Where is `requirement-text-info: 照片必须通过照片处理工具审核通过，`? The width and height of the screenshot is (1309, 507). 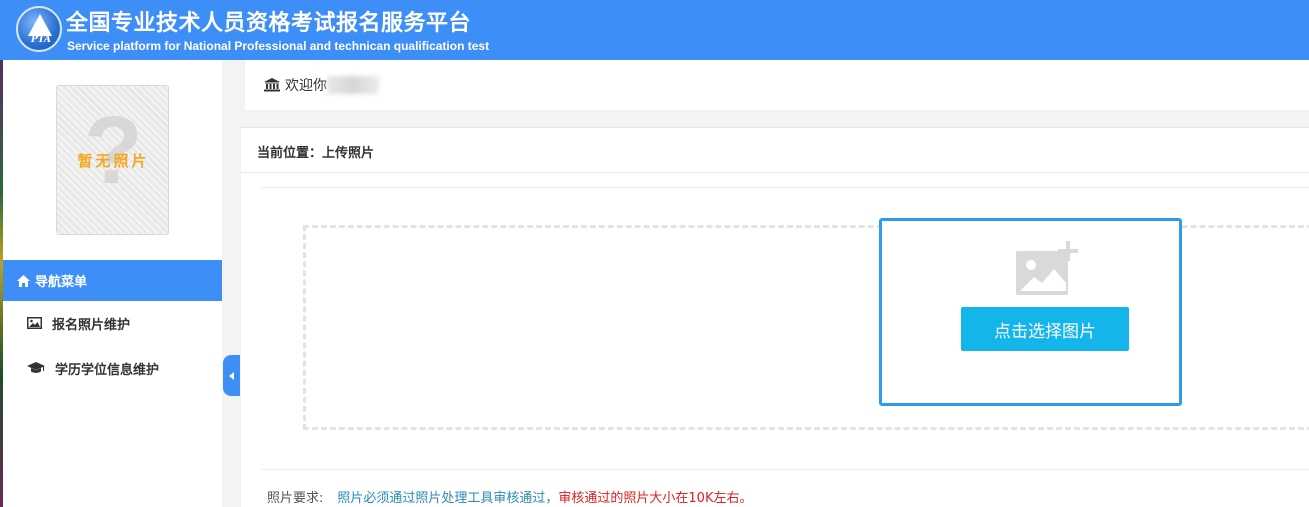 requirement-text-info: 照片必须通过照片处理工具审核通过， is located at coordinates (448, 498).